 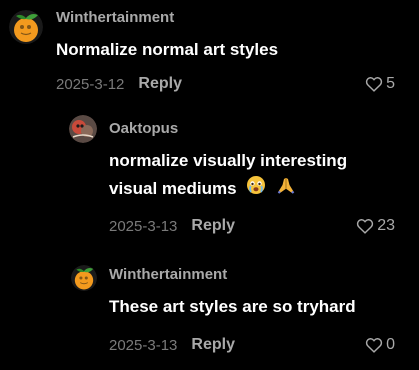 What do you see at coordinates (167, 49) in the screenshot?
I see `comment-text: Normalize normal art styles` at bounding box center [167, 49].